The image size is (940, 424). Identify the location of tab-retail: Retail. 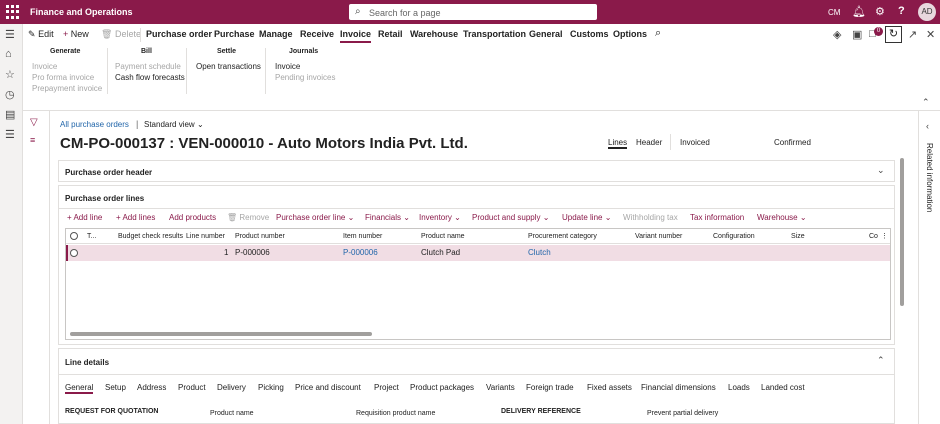
(390, 34).